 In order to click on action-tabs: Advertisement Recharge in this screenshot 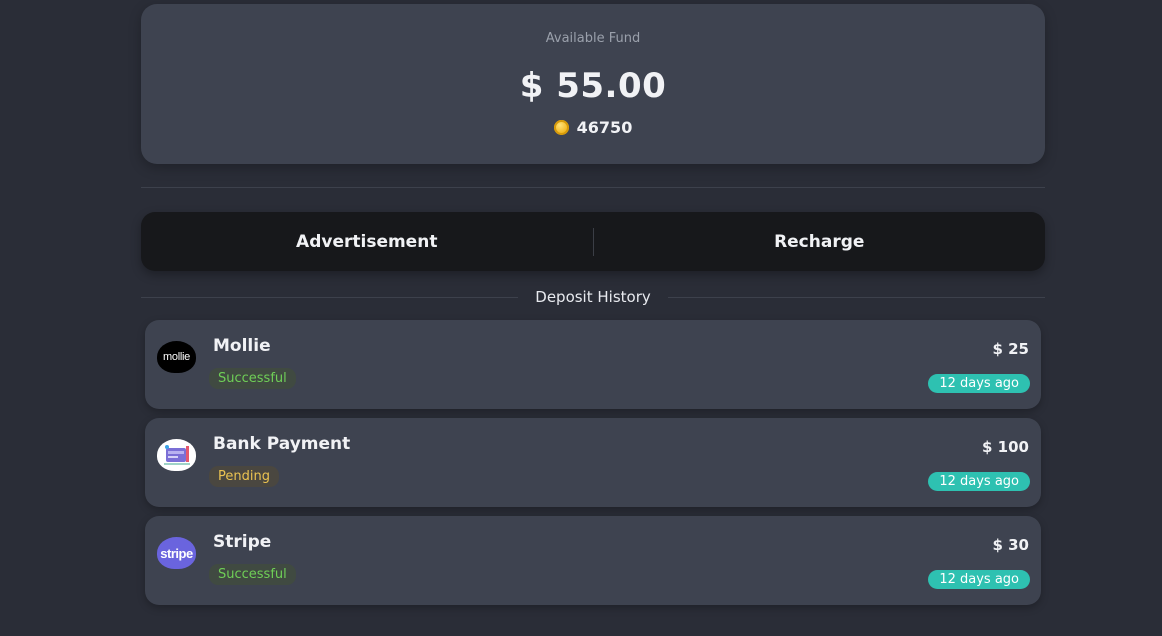, I will do `click(593, 241)`.